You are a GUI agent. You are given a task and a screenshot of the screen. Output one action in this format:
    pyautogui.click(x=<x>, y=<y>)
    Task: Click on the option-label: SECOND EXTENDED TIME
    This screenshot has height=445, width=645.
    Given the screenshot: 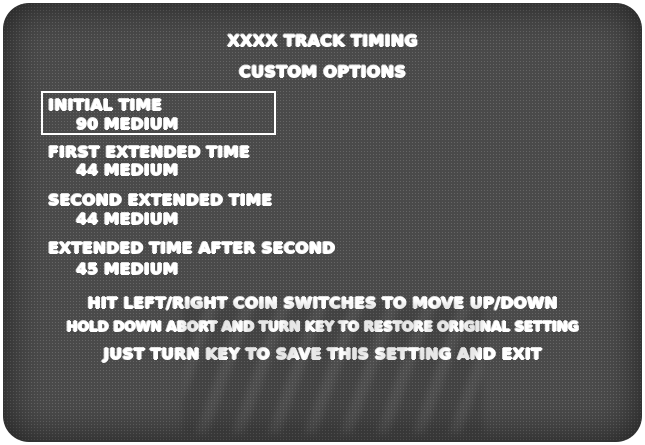 What is the action you would take?
    pyautogui.click(x=160, y=200)
    